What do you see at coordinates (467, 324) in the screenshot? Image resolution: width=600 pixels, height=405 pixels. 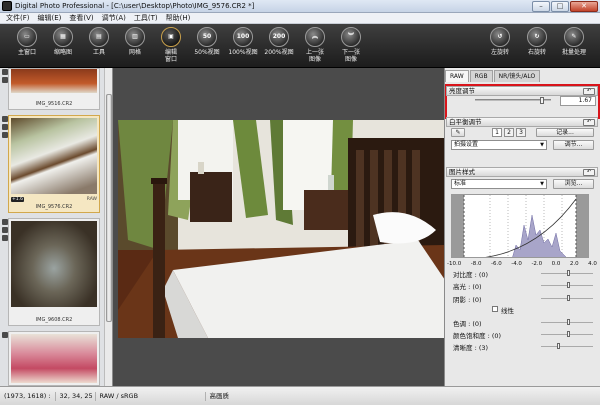 I see `tone-label: 色调 : (0)` at bounding box center [467, 324].